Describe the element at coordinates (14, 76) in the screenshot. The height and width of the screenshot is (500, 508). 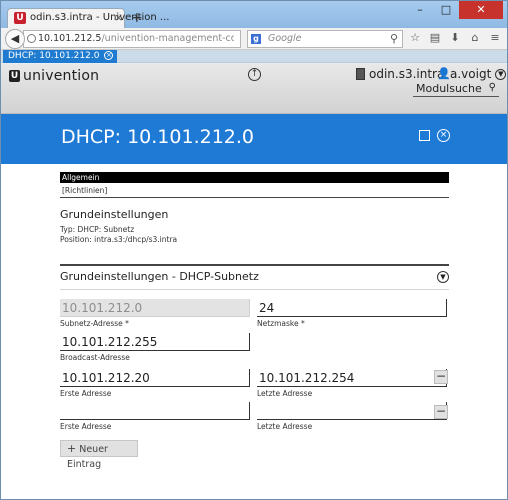
I see `univention-logo-icon: U` at that location.